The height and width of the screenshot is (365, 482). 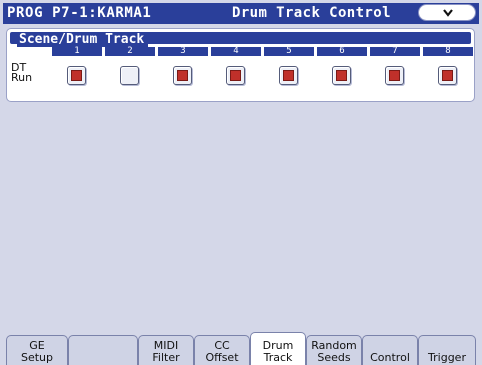 What do you see at coordinates (390, 357) in the screenshot?
I see `tab-label: Control` at bounding box center [390, 357].